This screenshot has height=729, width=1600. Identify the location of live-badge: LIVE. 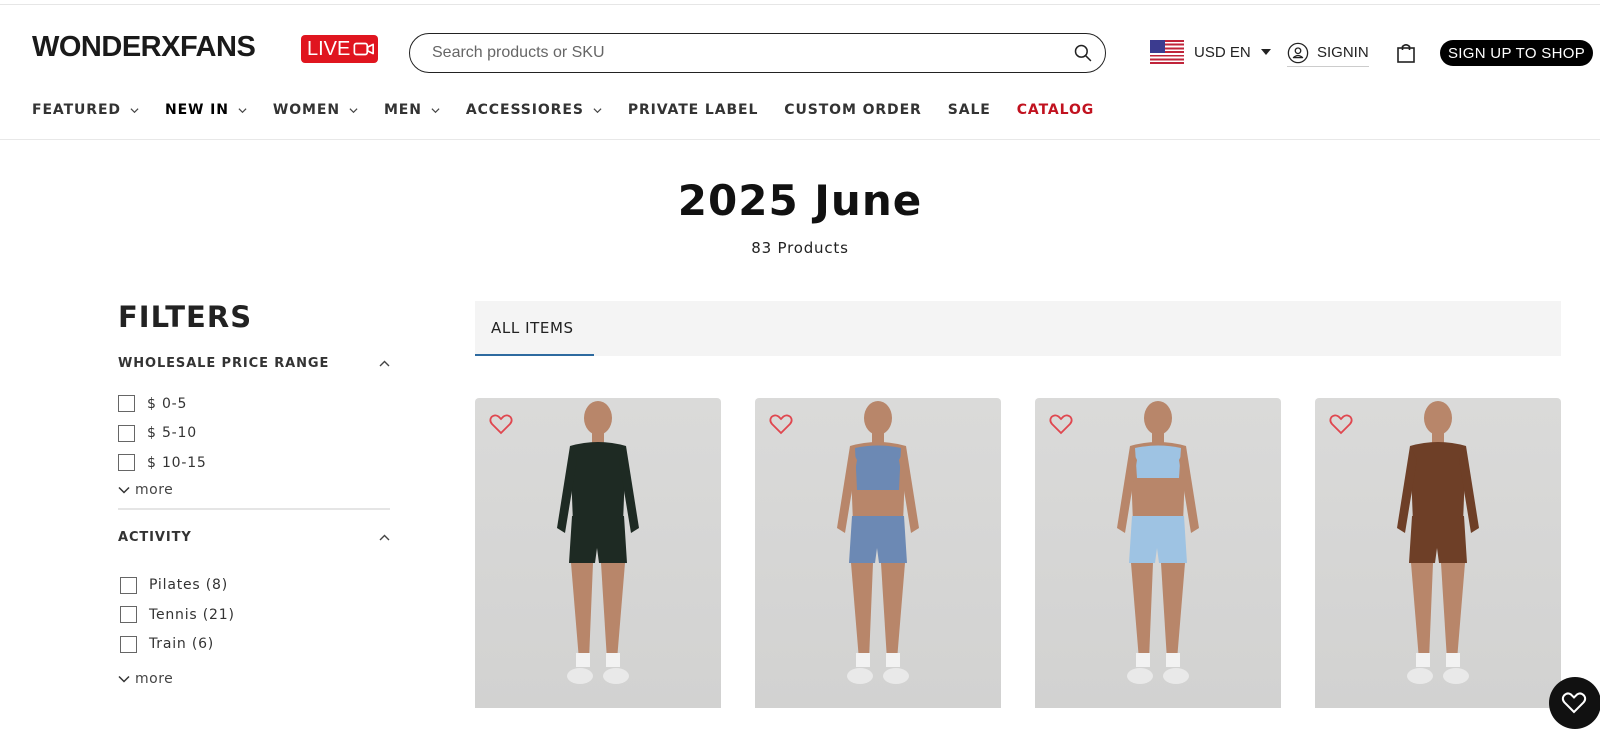
(339, 49).